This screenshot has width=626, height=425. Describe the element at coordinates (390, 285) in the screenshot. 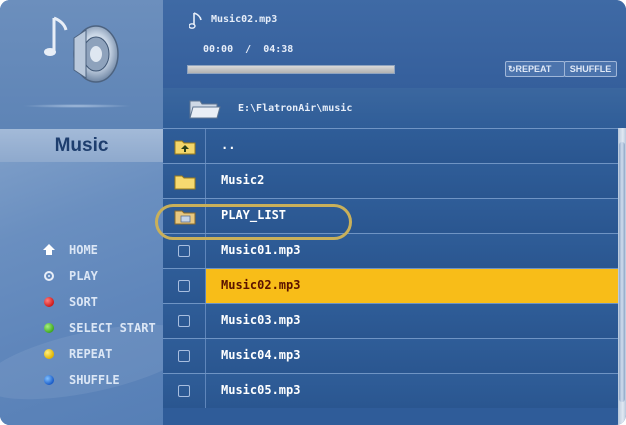

I see `list-item-file-selected: Music02.mp3` at that location.